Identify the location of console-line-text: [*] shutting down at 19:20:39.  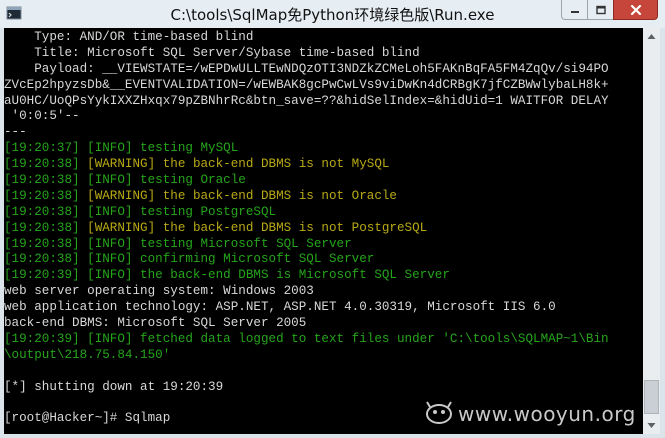
(114, 386).